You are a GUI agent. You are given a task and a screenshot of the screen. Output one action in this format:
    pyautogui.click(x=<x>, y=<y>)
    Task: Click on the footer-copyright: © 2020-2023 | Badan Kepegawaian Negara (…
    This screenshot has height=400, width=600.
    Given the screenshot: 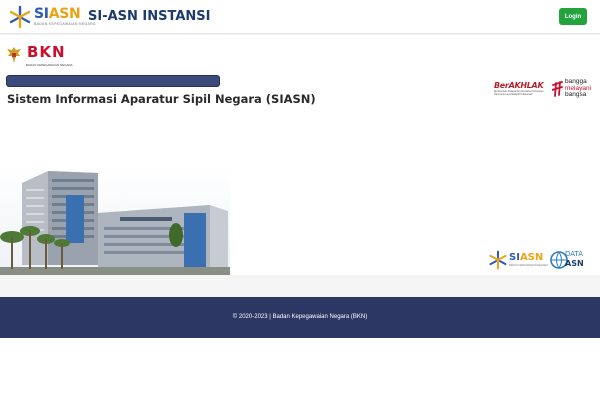 What is the action you would take?
    pyautogui.click(x=300, y=317)
    